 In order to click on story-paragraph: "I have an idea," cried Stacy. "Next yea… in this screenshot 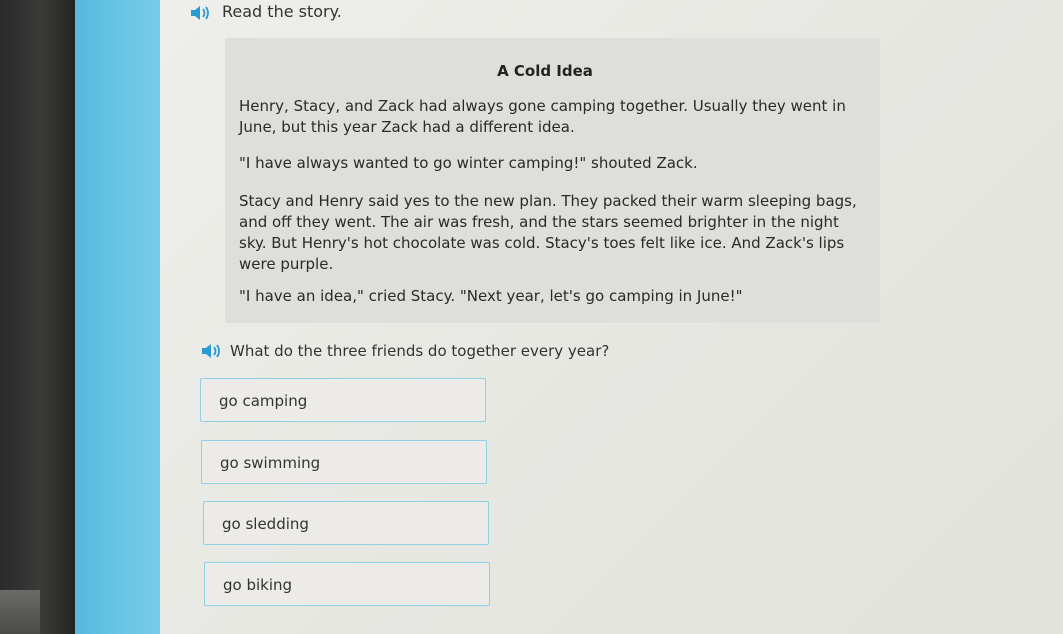, I will do `click(491, 296)`.